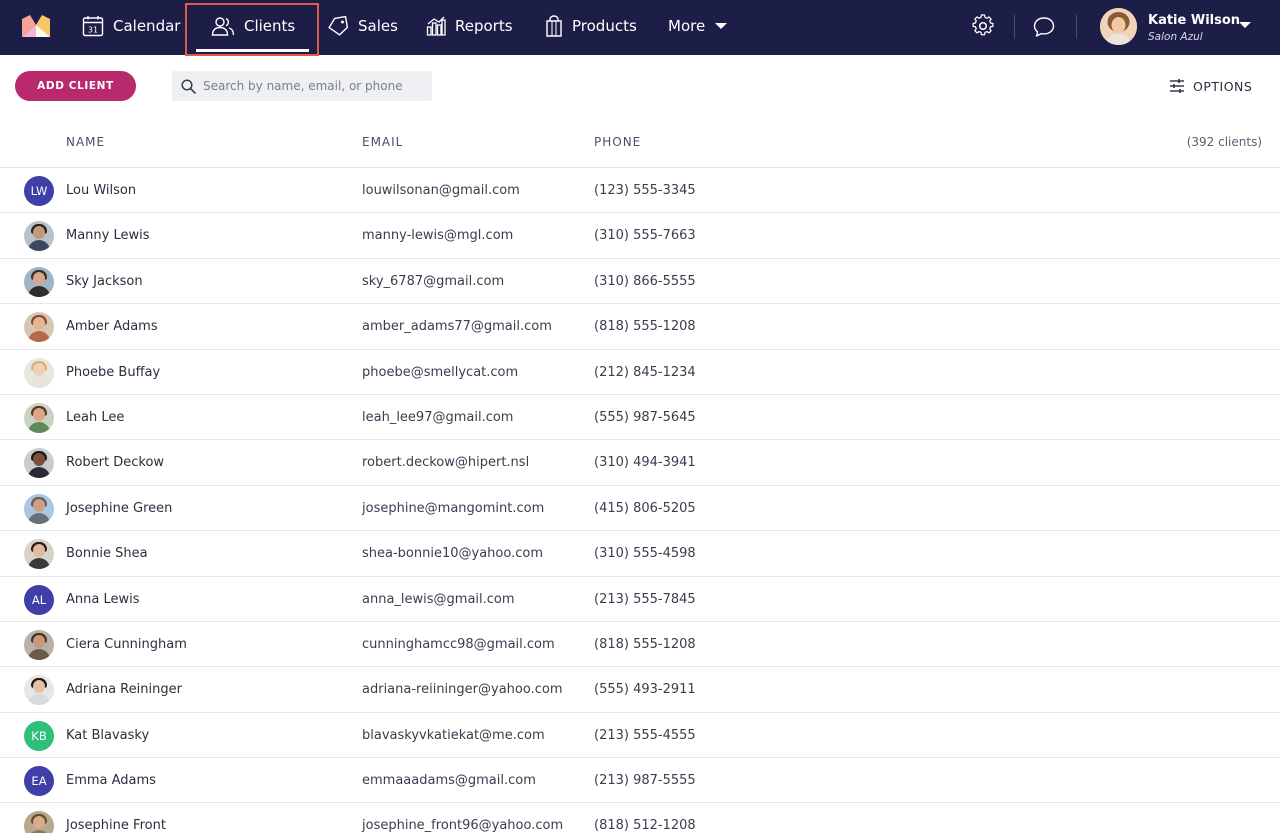 Image resolution: width=1280 pixels, height=833 pixels. Describe the element at coordinates (85, 142) in the screenshot. I see `column-header-name: NAME` at that location.